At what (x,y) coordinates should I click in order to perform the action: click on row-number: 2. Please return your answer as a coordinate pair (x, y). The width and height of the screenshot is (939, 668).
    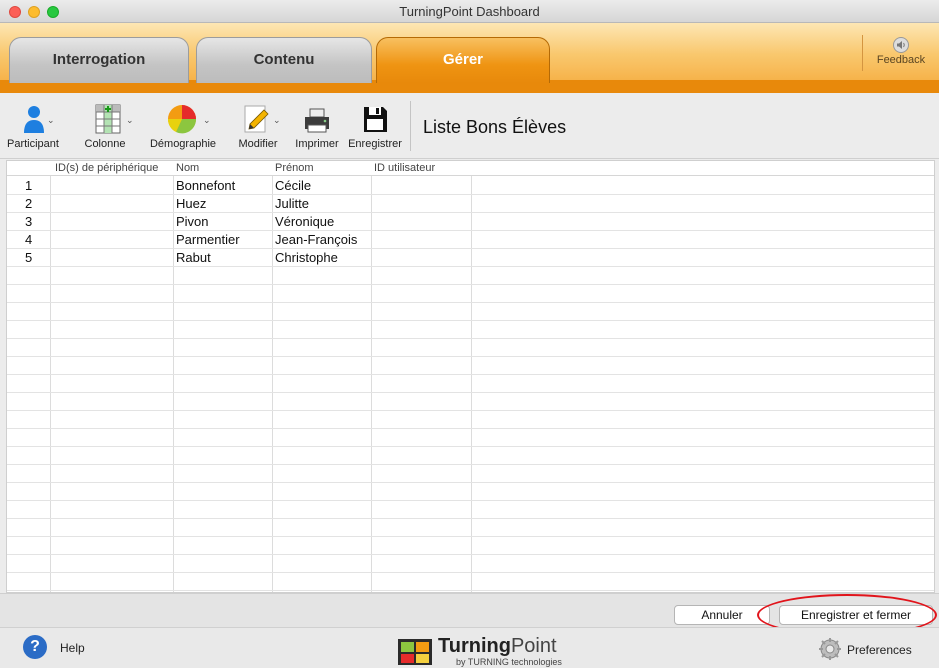
    Looking at the image, I should click on (29, 203).